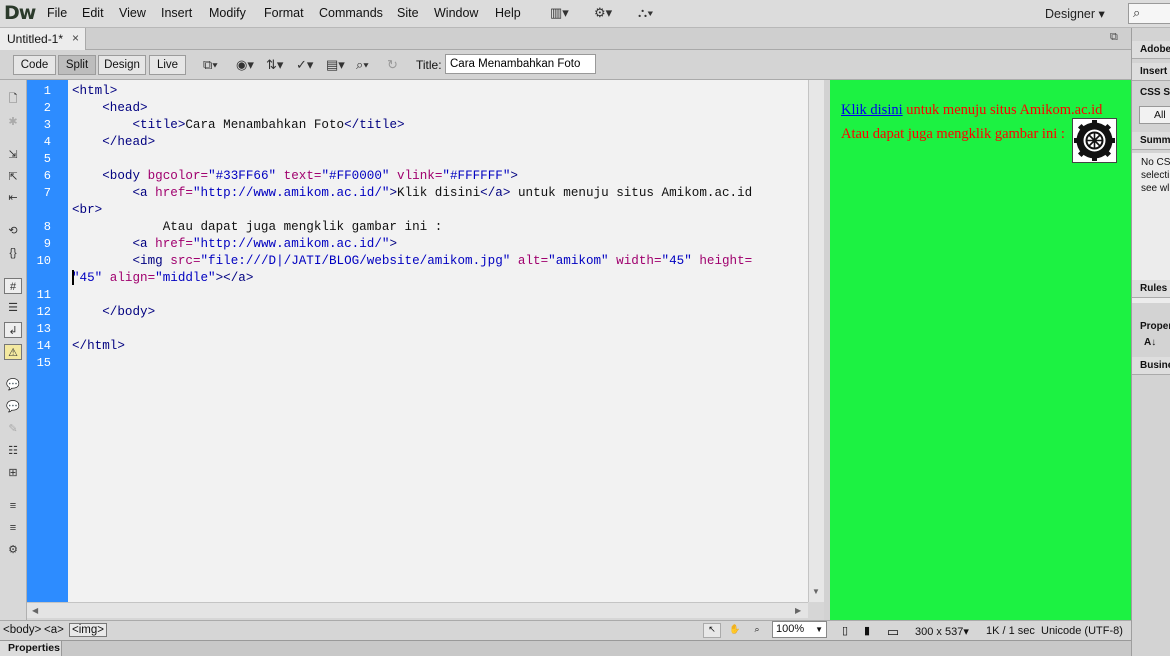 Image resolution: width=1170 pixels, height=656 pixels. I want to click on line-number: 13, so click(43, 329).